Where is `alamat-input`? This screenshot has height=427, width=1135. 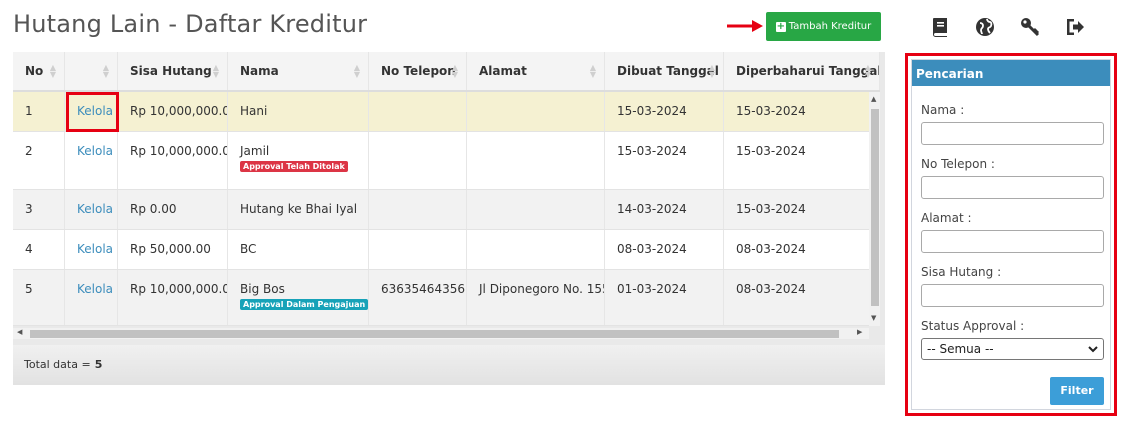
alamat-input is located at coordinates (1012, 241).